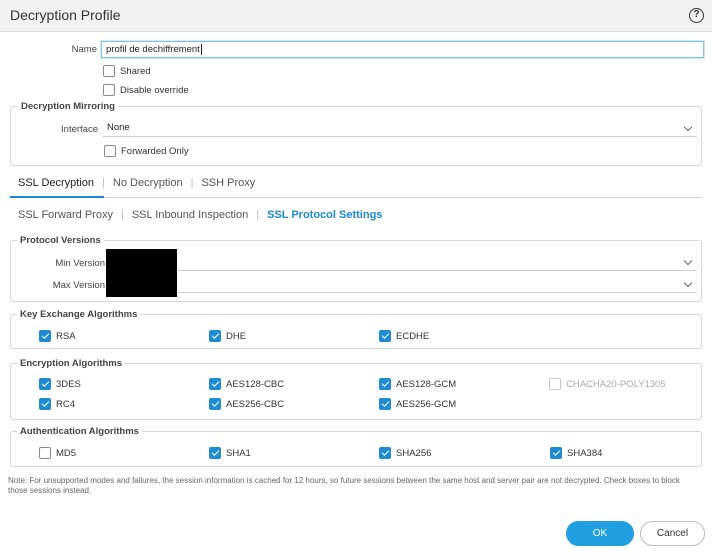  What do you see at coordinates (324, 215) in the screenshot?
I see `tab-ssl-protocol-settings: SSL Protocol Settings` at bounding box center [324, 215].